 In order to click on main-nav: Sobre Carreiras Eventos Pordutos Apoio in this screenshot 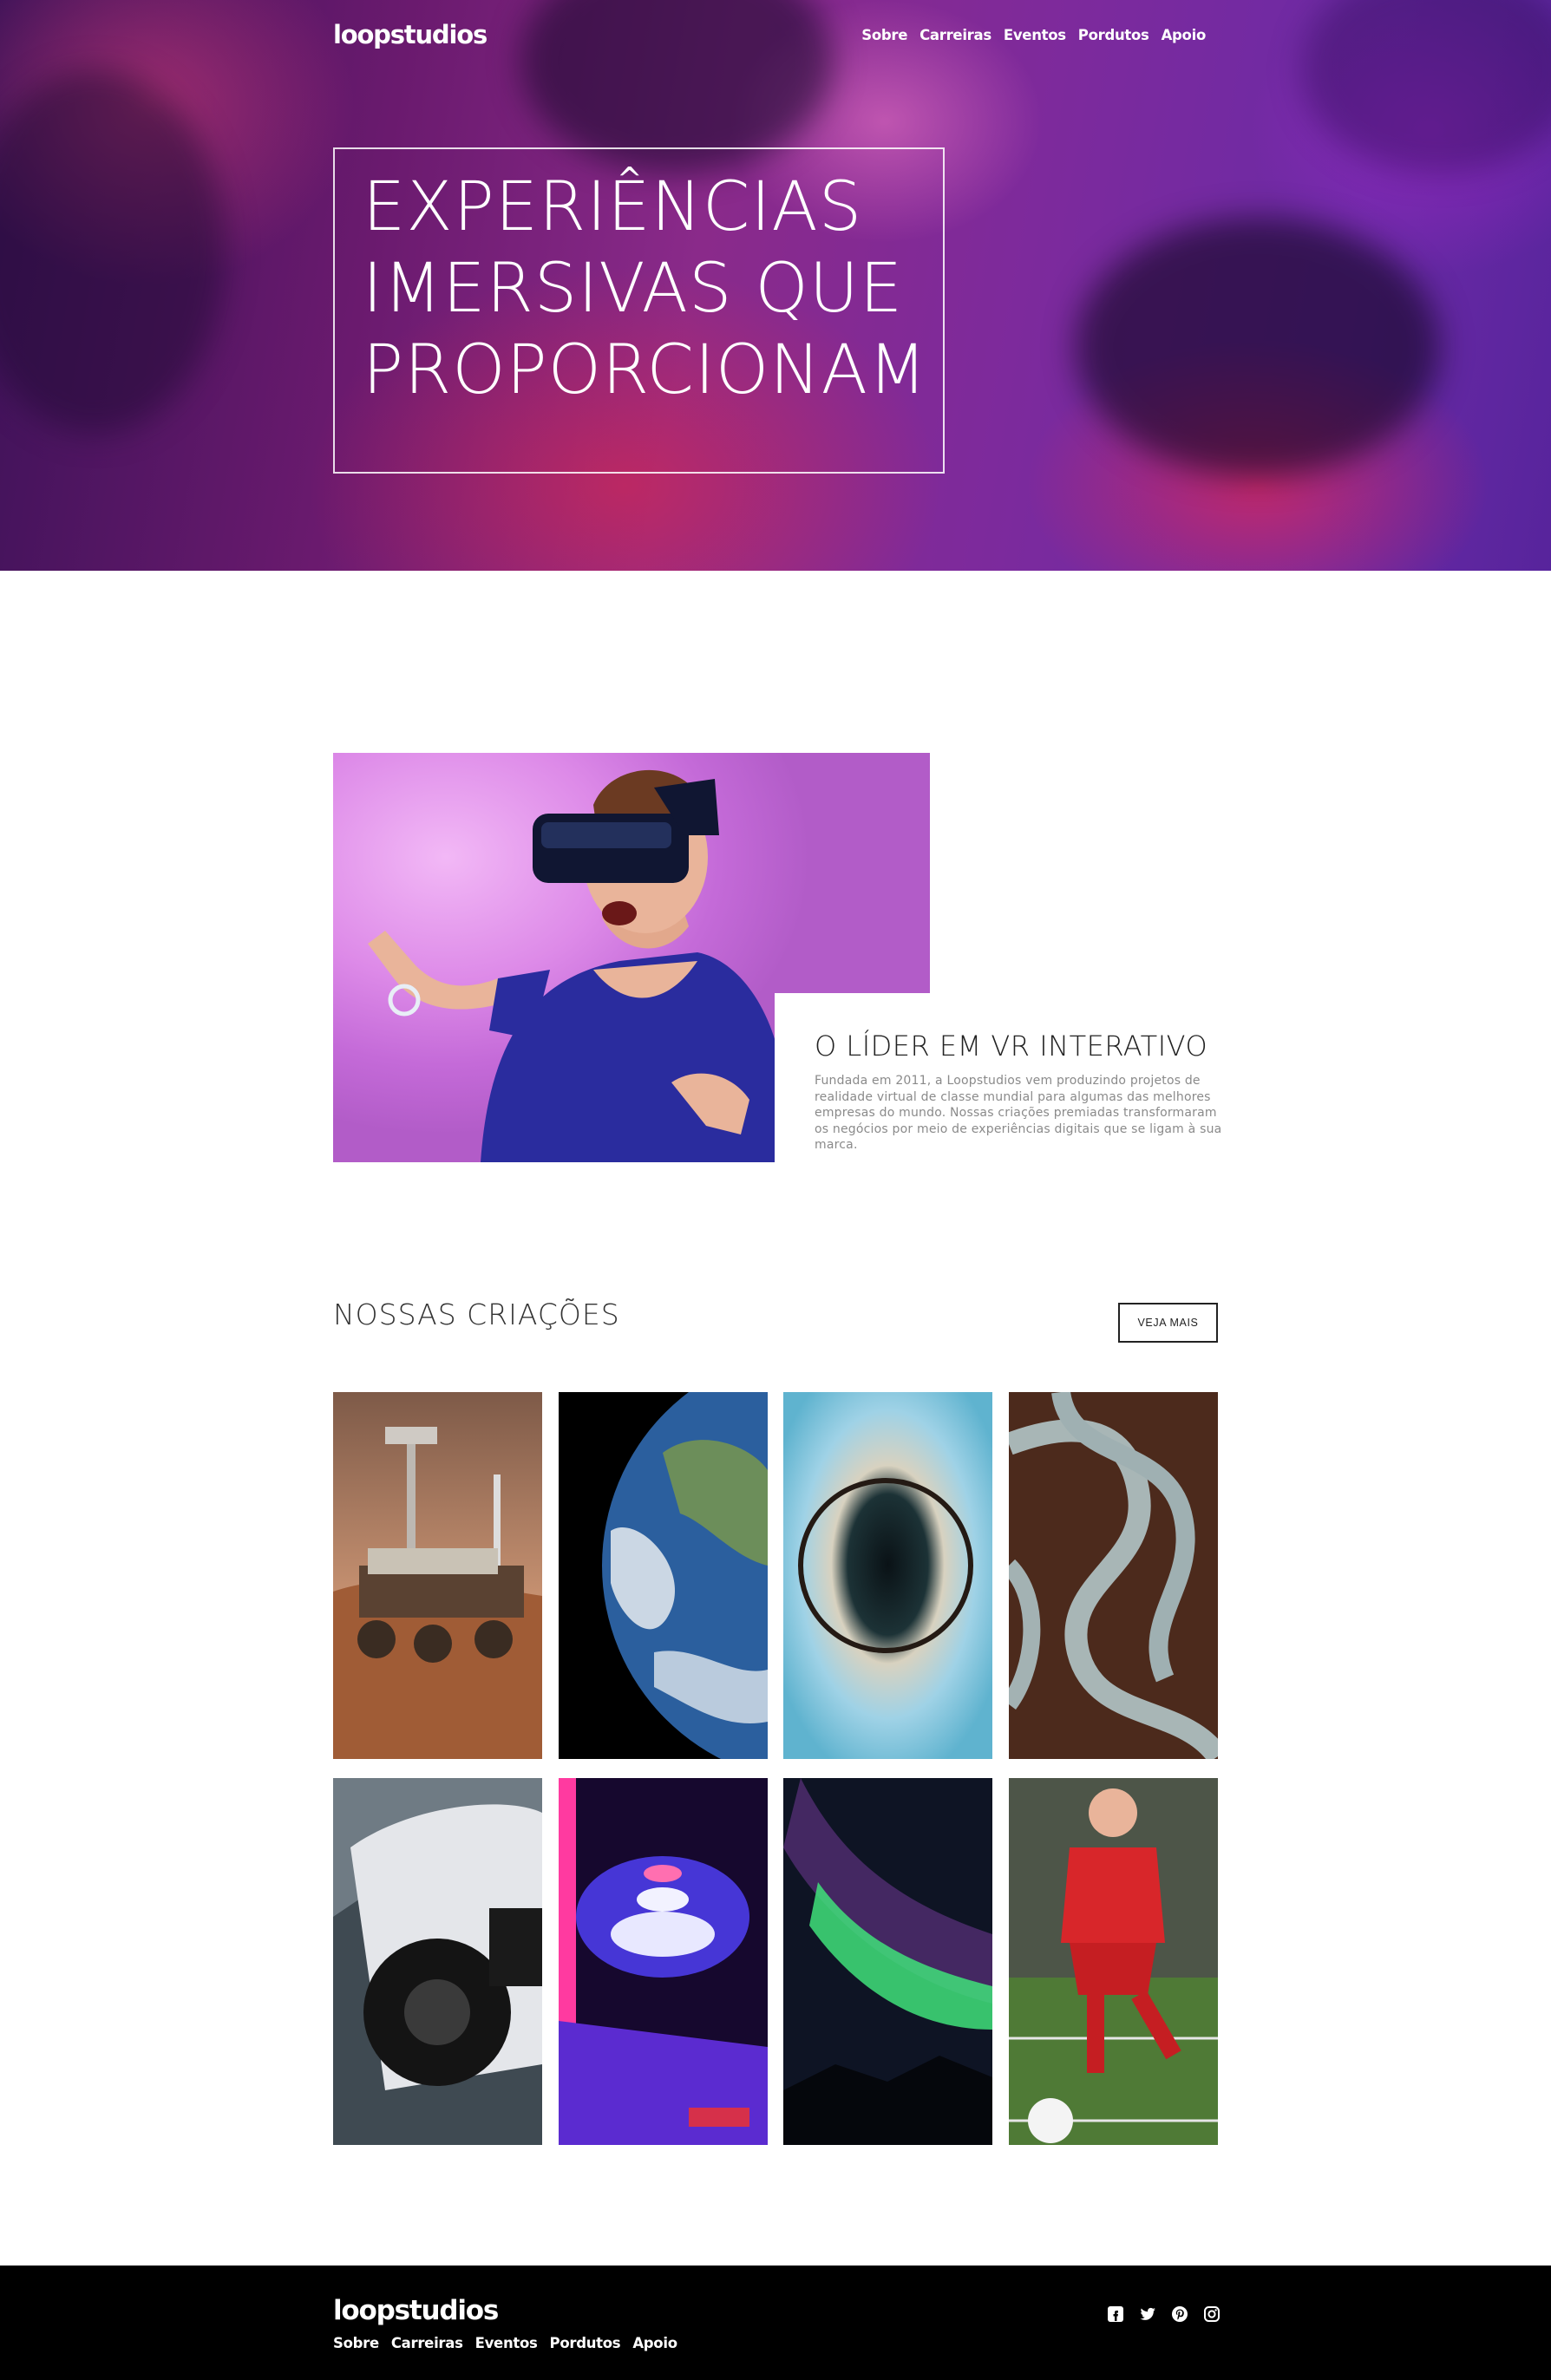, I will do `click(1033, 35)`.